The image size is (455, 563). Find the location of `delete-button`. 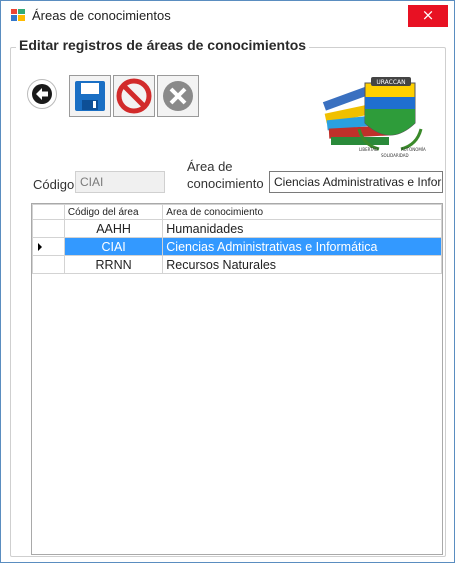

delete-button is located at coordinates (178, 96).